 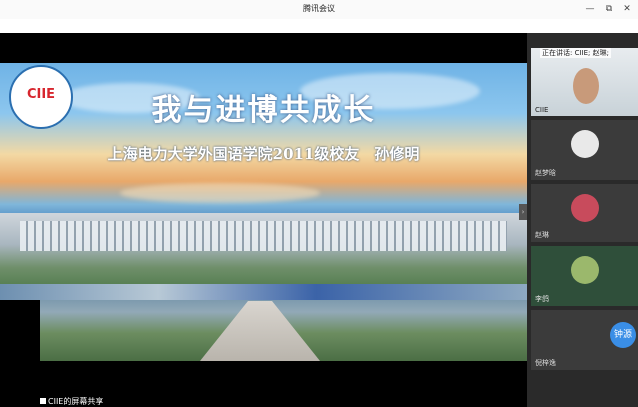 I want to click on participant-tile-ciie: CIIE, so click(x=584, y=82).